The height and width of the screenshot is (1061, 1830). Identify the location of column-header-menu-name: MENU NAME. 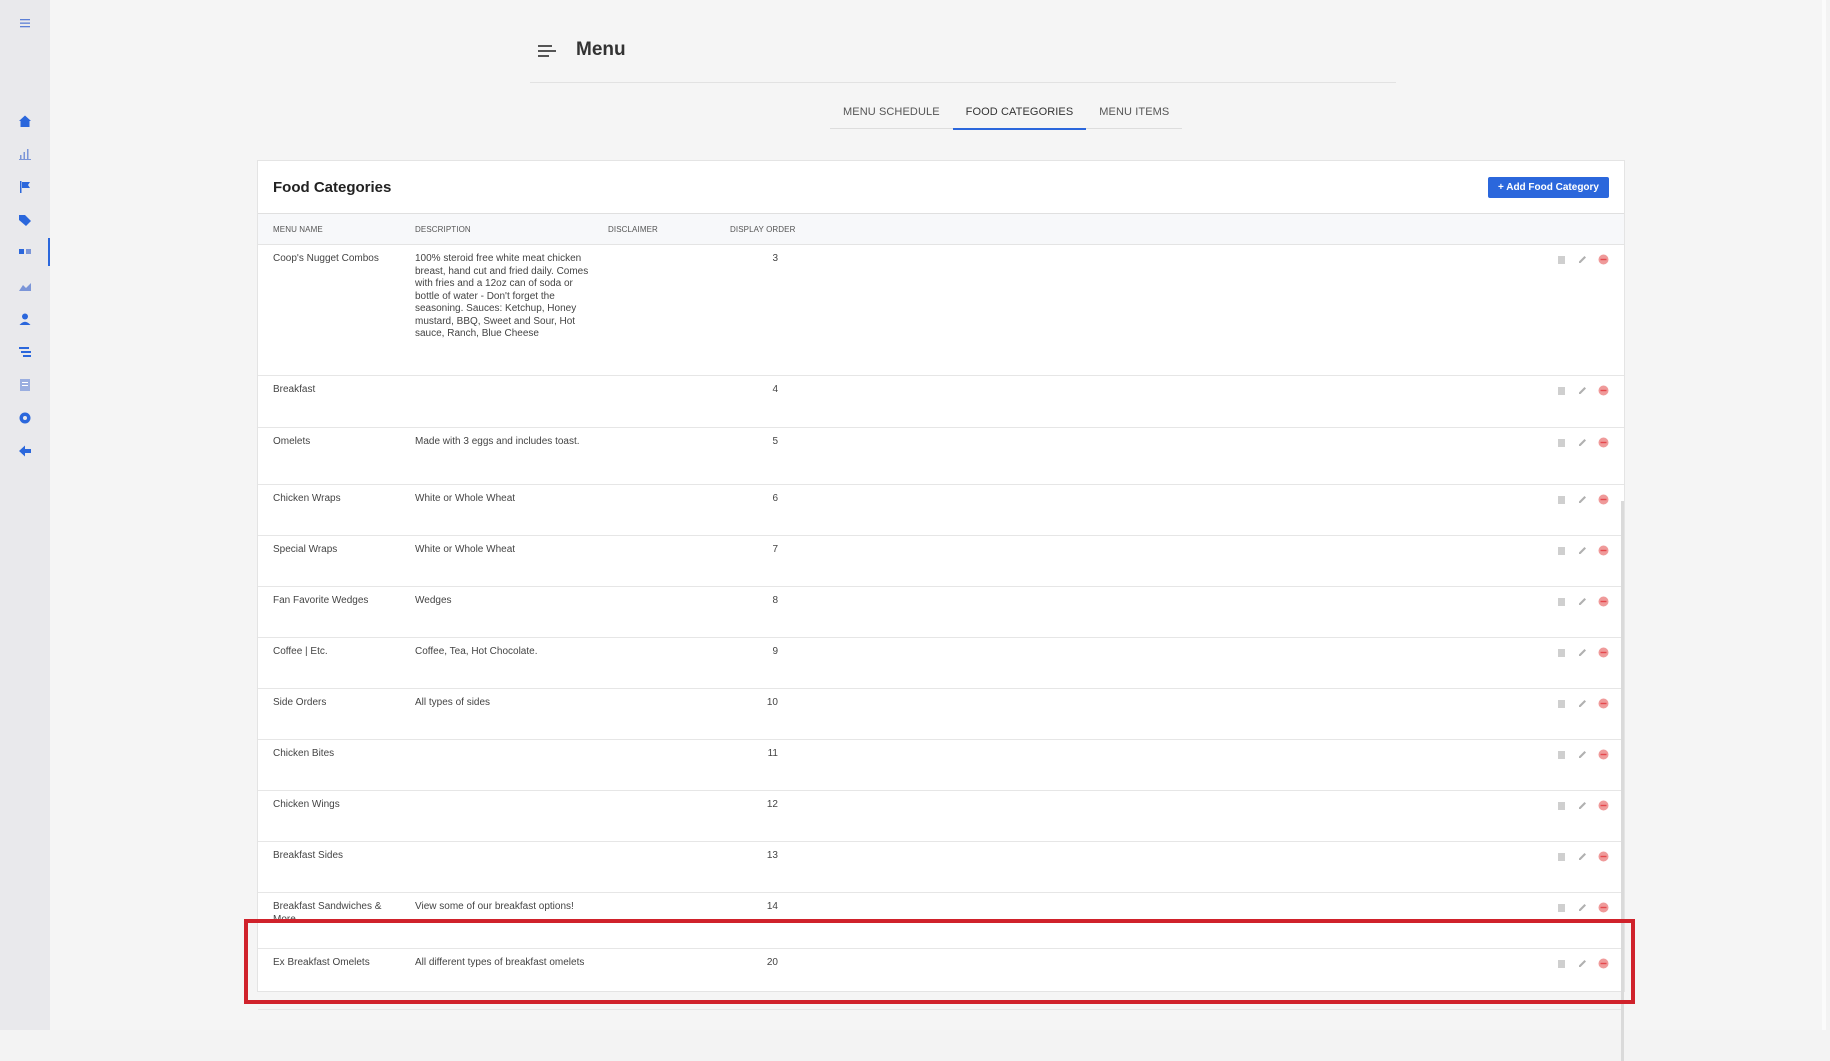
(298, 229).